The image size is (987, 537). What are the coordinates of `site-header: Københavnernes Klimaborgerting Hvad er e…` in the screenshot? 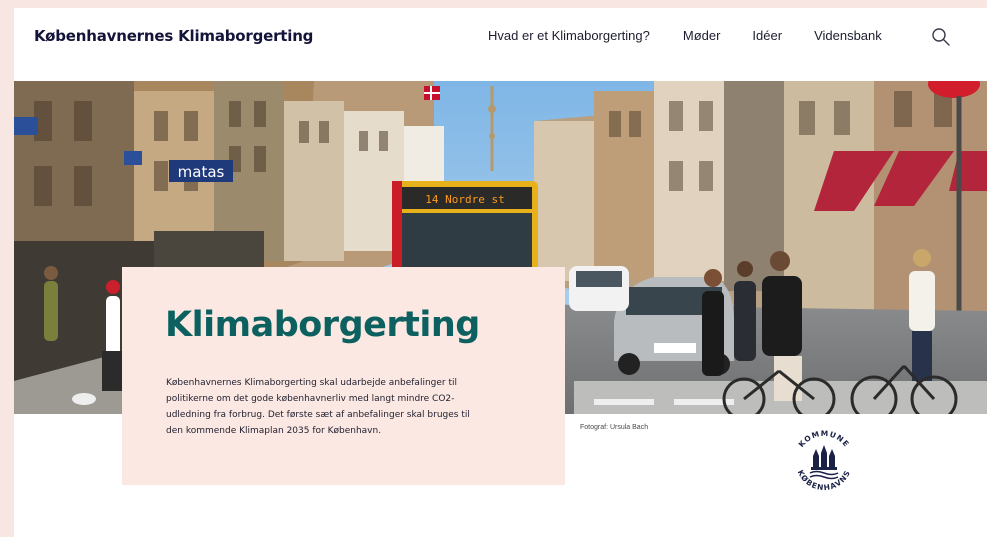 It's located at (500, 44).